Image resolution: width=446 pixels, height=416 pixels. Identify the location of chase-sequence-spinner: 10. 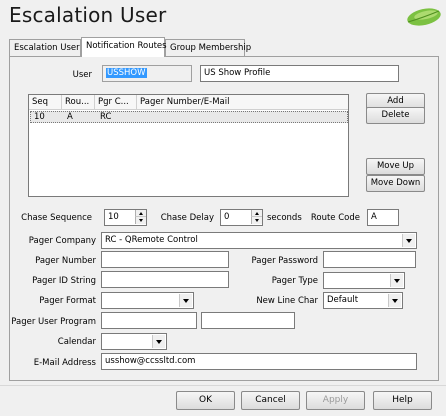
(125, 217).